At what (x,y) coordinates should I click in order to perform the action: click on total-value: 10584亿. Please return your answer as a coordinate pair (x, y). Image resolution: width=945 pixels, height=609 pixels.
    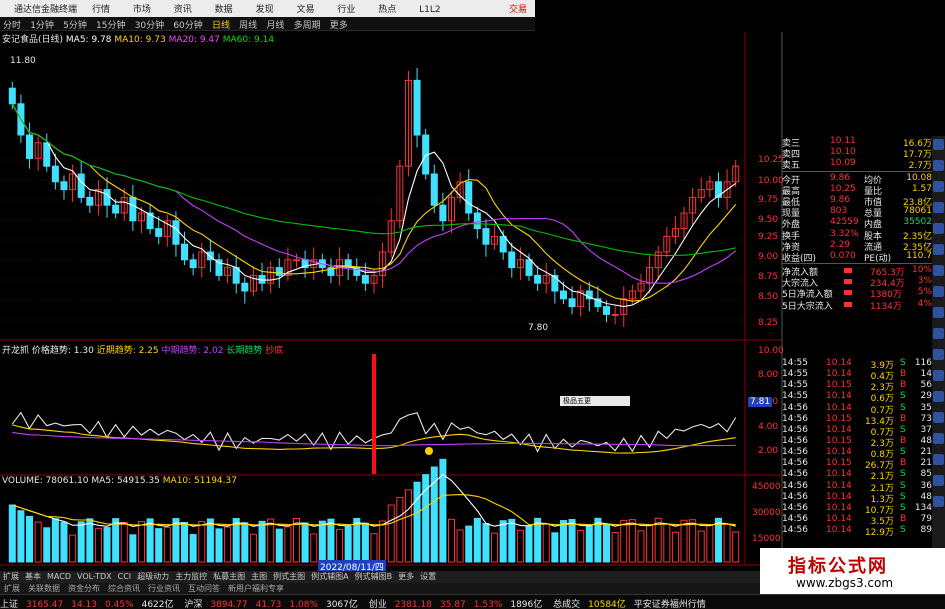
    Looking at the image, I should click on (607, 604).